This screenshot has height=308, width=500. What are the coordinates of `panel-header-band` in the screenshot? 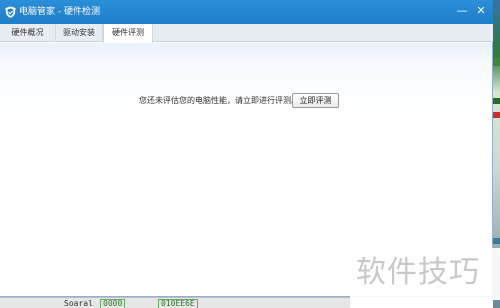 It's located at (246, 52).